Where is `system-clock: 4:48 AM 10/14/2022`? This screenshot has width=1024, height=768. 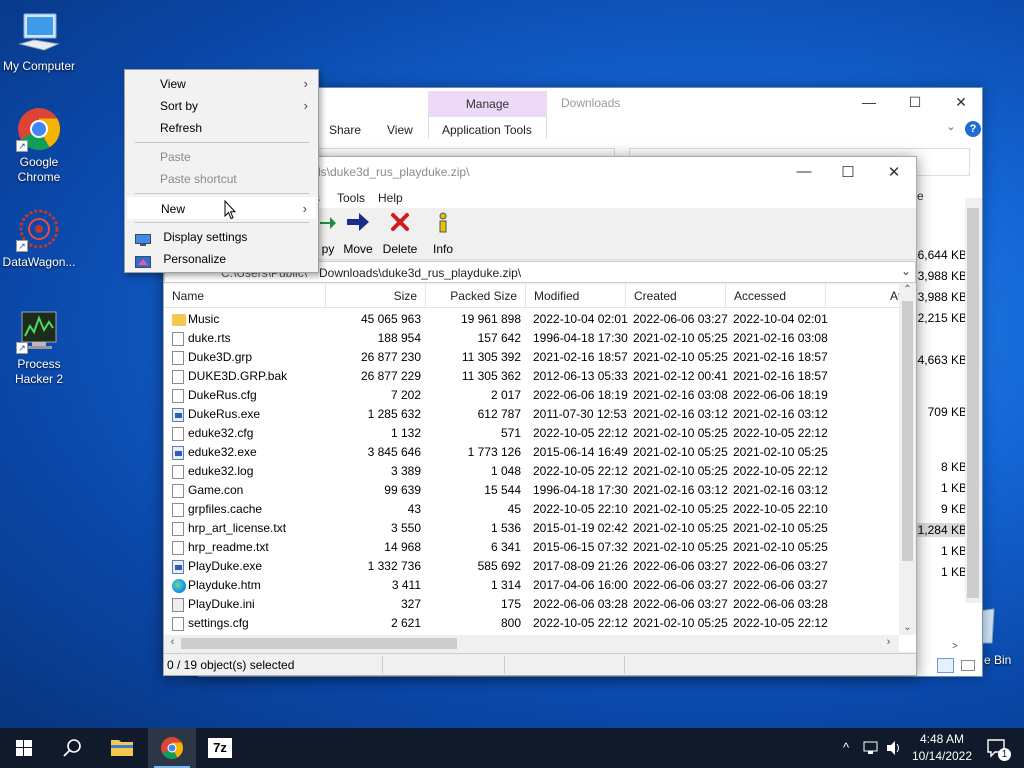
system-clock: 4:48 AM 10/14/2022 is located at coordinates (942, 748).